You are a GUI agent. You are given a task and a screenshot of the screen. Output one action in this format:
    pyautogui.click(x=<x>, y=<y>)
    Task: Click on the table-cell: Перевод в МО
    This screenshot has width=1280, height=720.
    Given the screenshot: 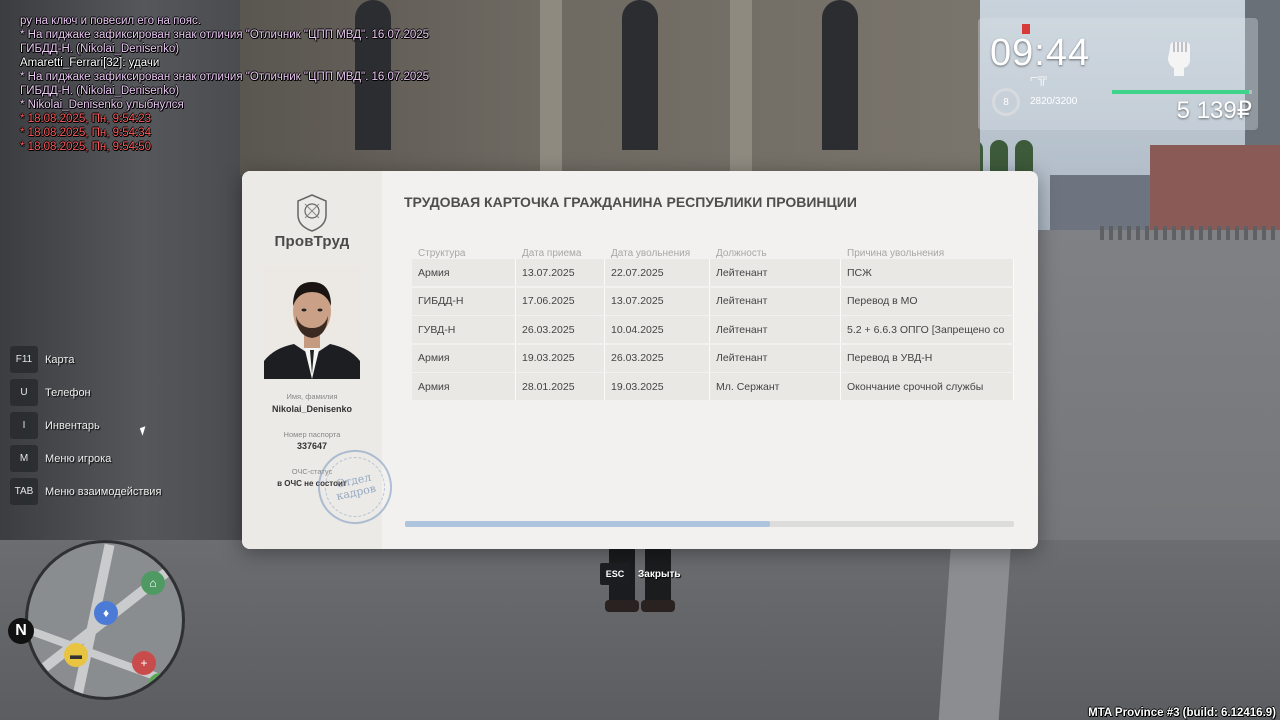 What is the action you would take?
    pyautogui.click(x=927, y=301)
    